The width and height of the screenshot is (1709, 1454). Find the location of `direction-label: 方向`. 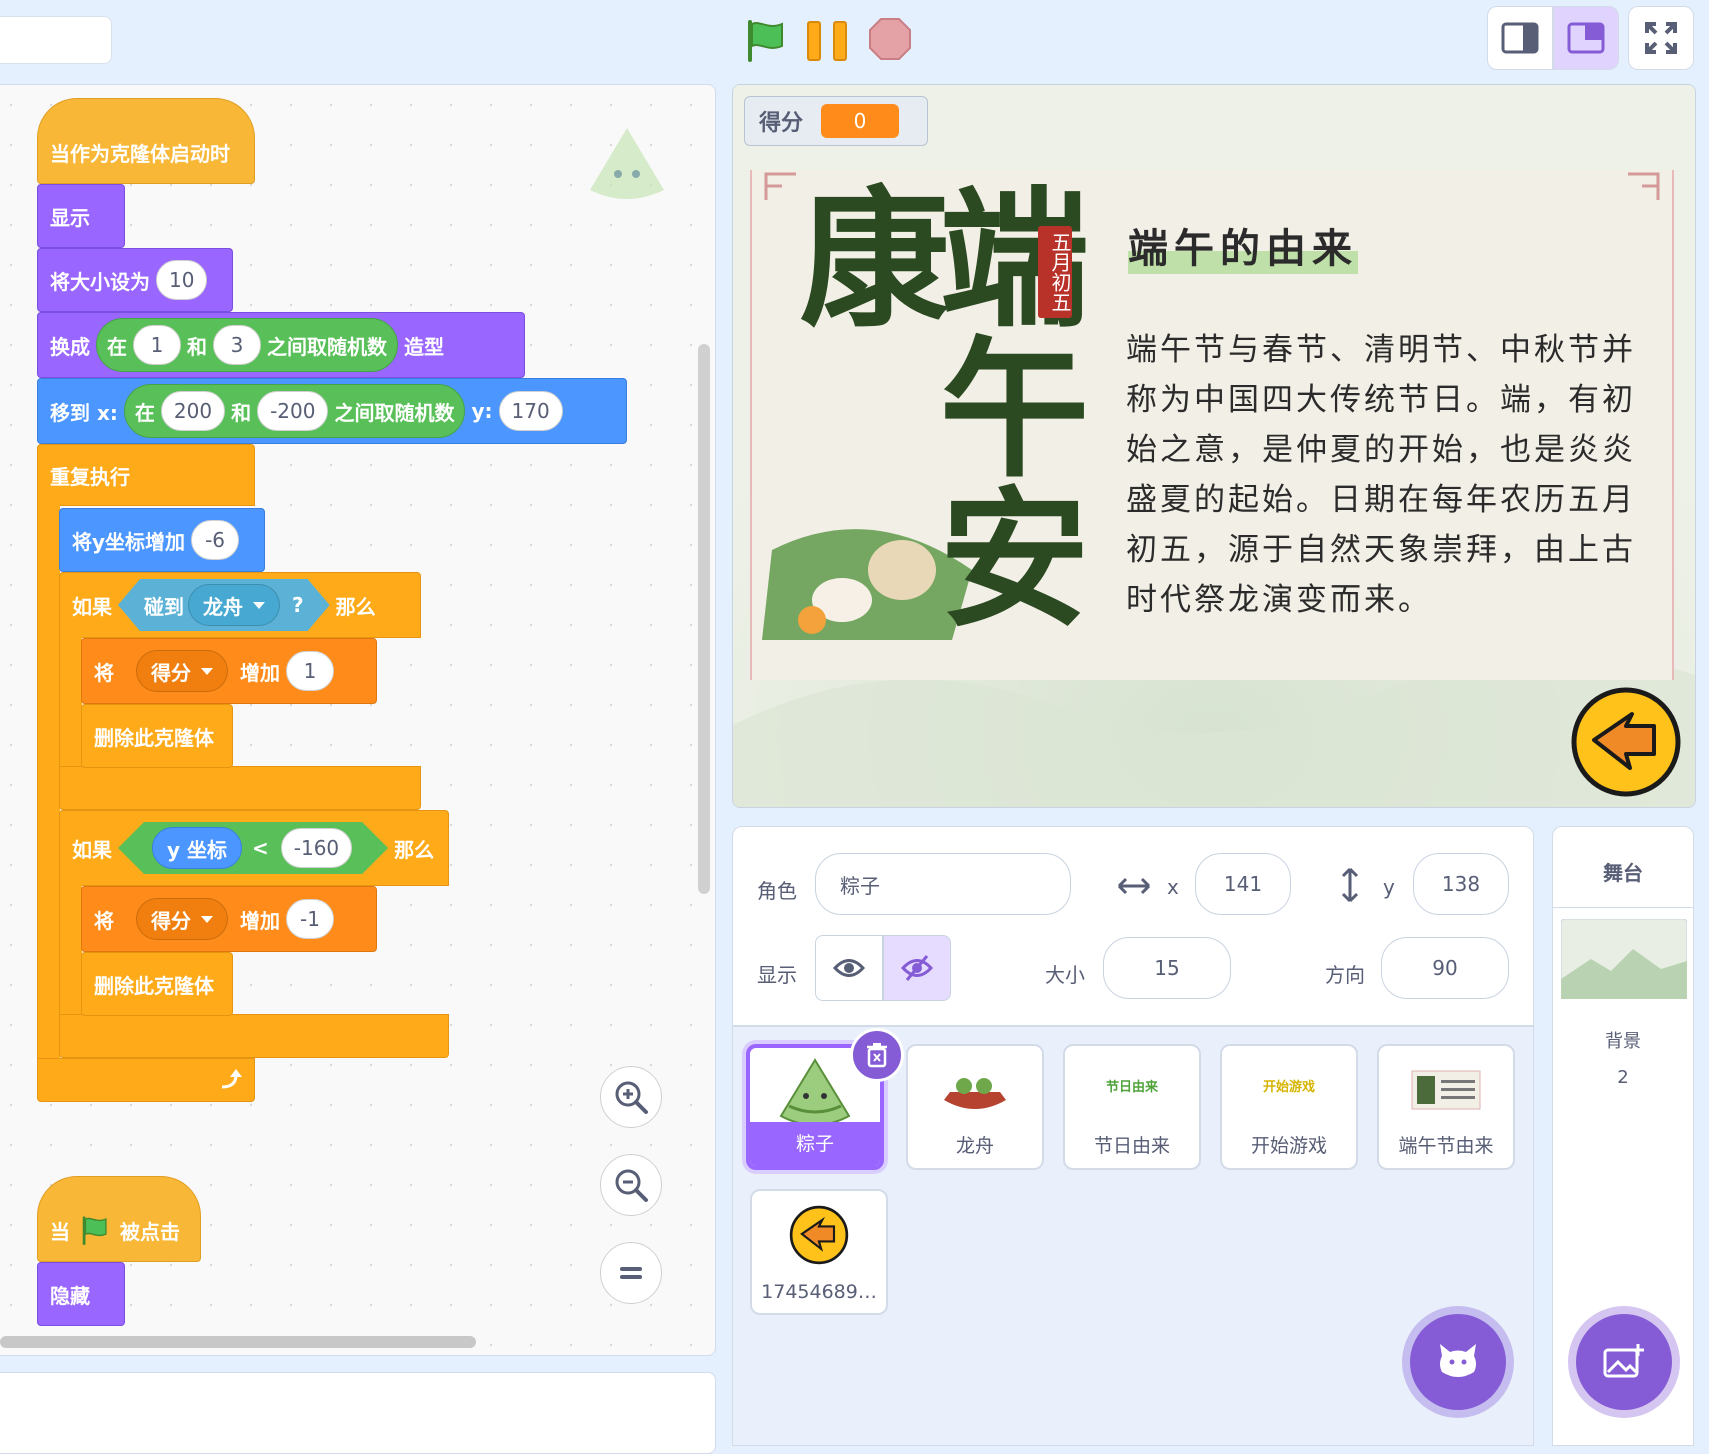

direction-label: 方向 is located at coordinates (1345, 975).